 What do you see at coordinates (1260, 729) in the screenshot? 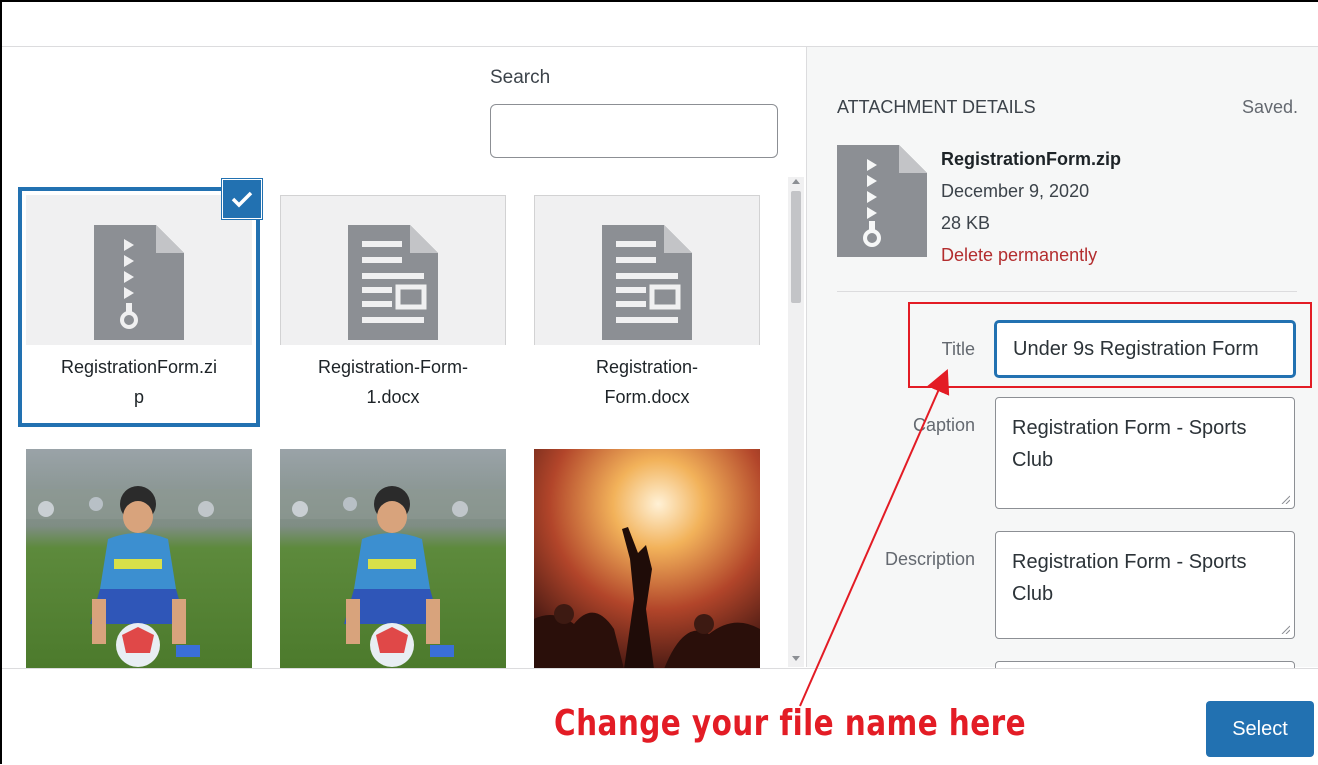
I see `select-button: Select` at bounding box center [1260, 729].